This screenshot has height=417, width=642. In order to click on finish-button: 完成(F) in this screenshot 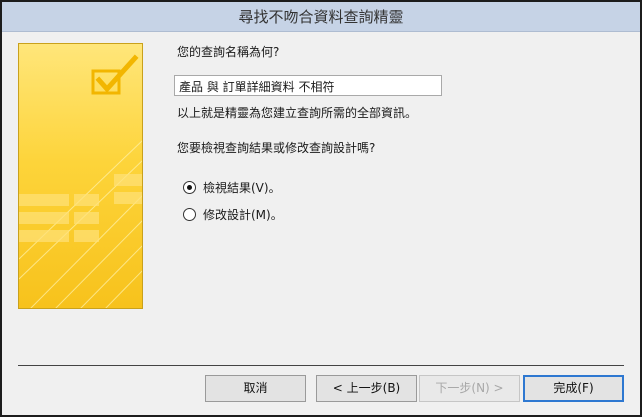, I will do `click(573, 388)`.